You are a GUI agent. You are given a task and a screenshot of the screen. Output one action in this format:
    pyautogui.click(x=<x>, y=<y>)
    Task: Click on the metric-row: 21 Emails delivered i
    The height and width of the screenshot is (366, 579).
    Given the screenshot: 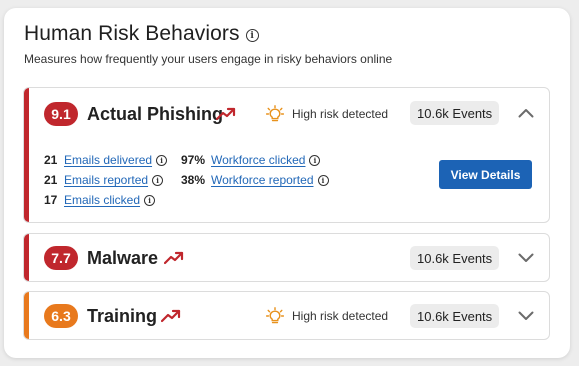 What is the action you would take?
    pyautogui.click(x=106, y=160)
    